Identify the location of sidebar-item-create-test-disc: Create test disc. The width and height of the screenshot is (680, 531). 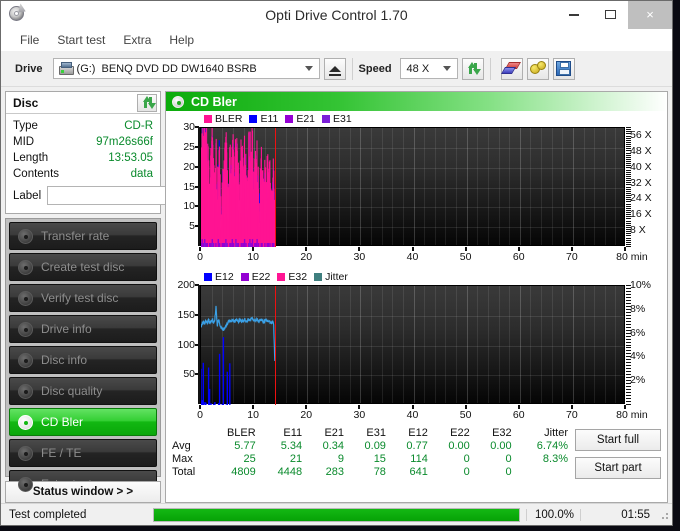
(83, 267).